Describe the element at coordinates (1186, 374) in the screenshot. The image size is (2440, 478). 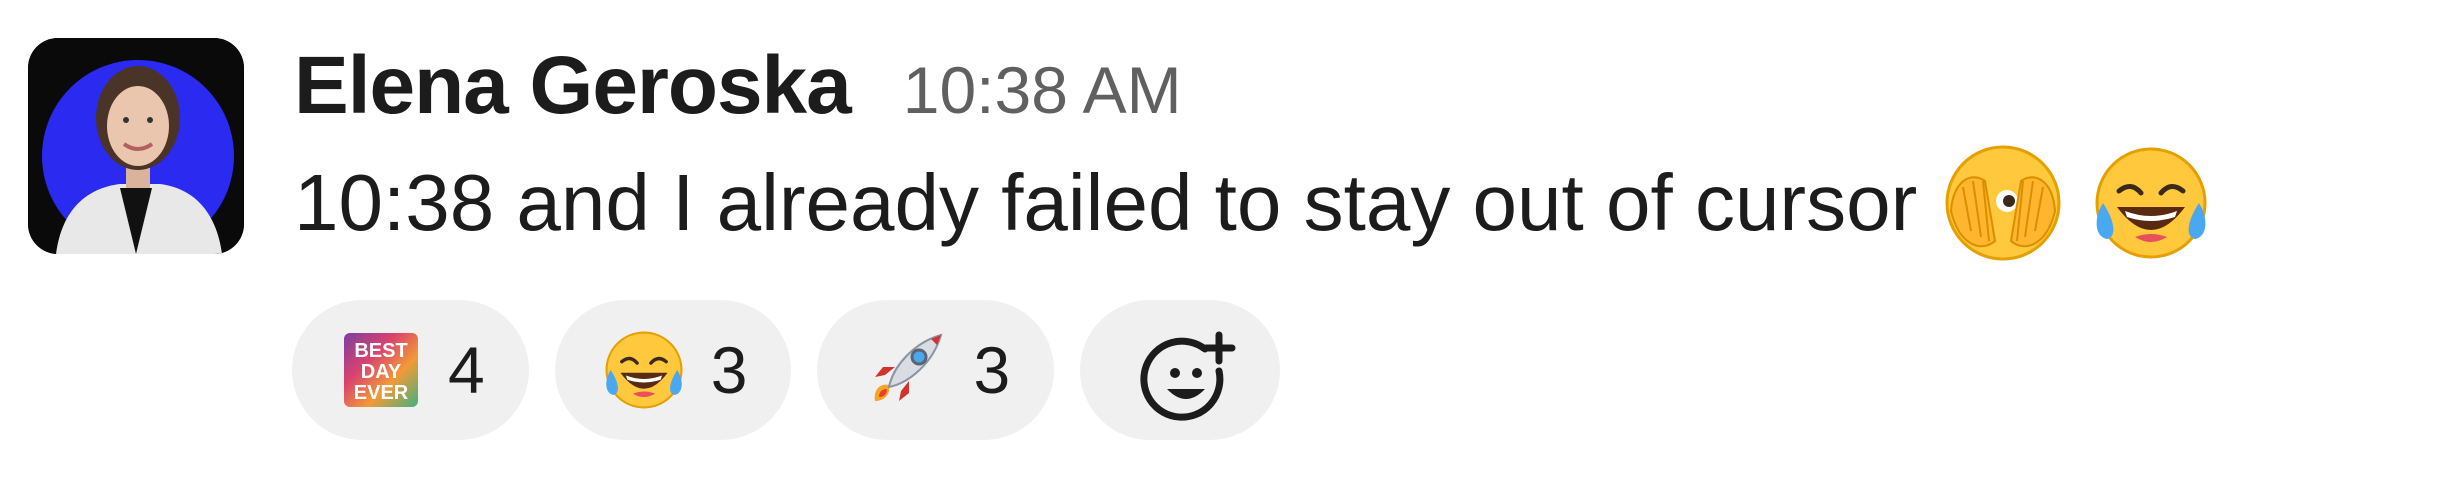
I see `add-reaction-icon` at that location.